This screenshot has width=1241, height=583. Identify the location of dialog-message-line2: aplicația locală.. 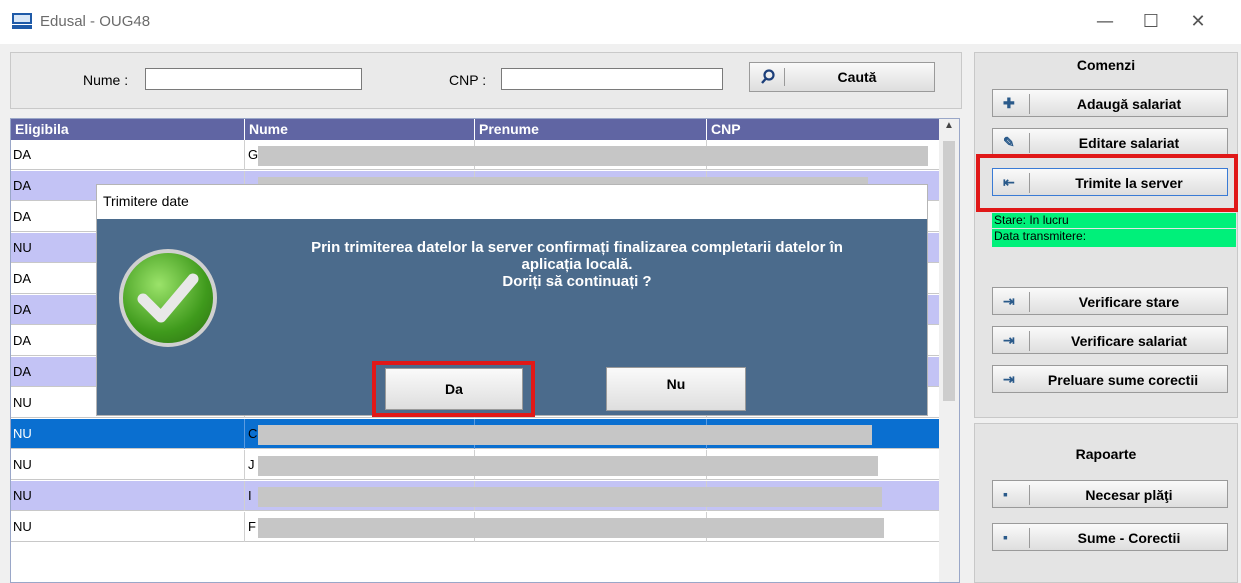
(577, 264).